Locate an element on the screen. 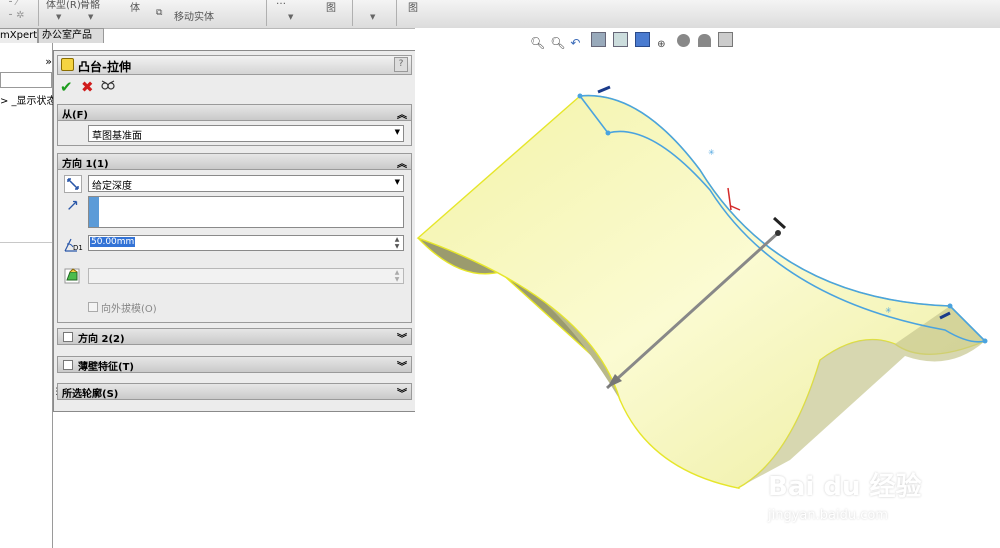  direction-vector-icon is located at coordinates (73, 205).